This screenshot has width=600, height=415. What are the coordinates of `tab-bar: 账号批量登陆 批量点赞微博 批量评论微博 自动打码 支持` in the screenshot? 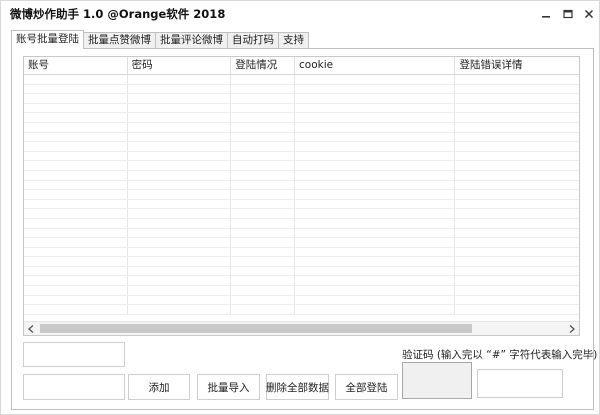 It's located at (160, 39).